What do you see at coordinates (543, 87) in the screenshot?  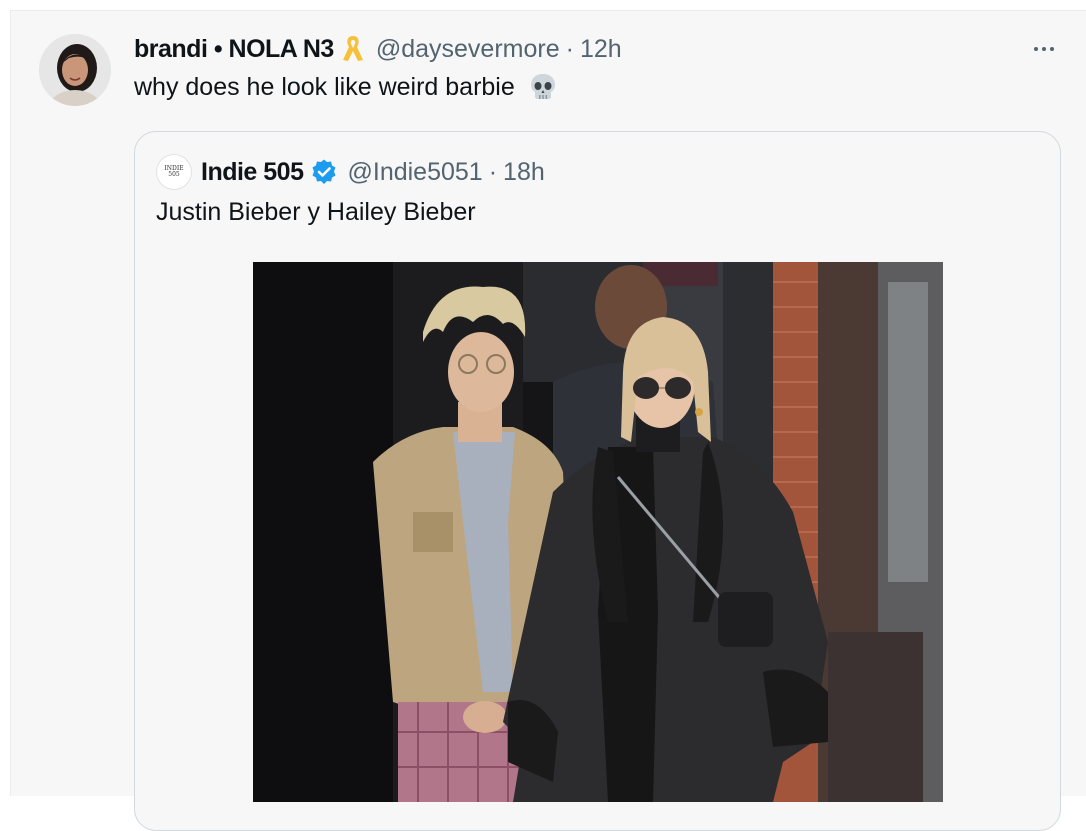 I see `skull-icon` at bounding box center [543, 87].